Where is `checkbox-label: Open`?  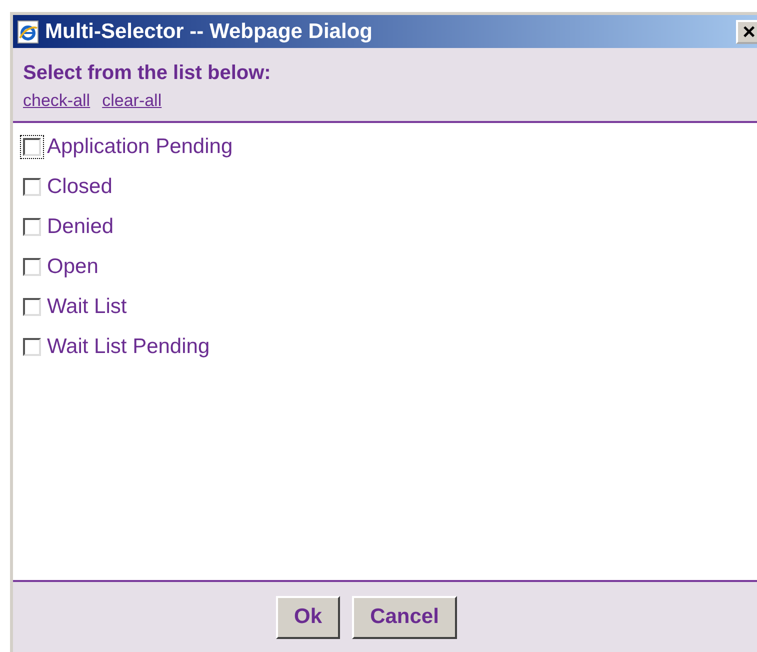 checkbox-label: Open is located at coordinates (72, 267).